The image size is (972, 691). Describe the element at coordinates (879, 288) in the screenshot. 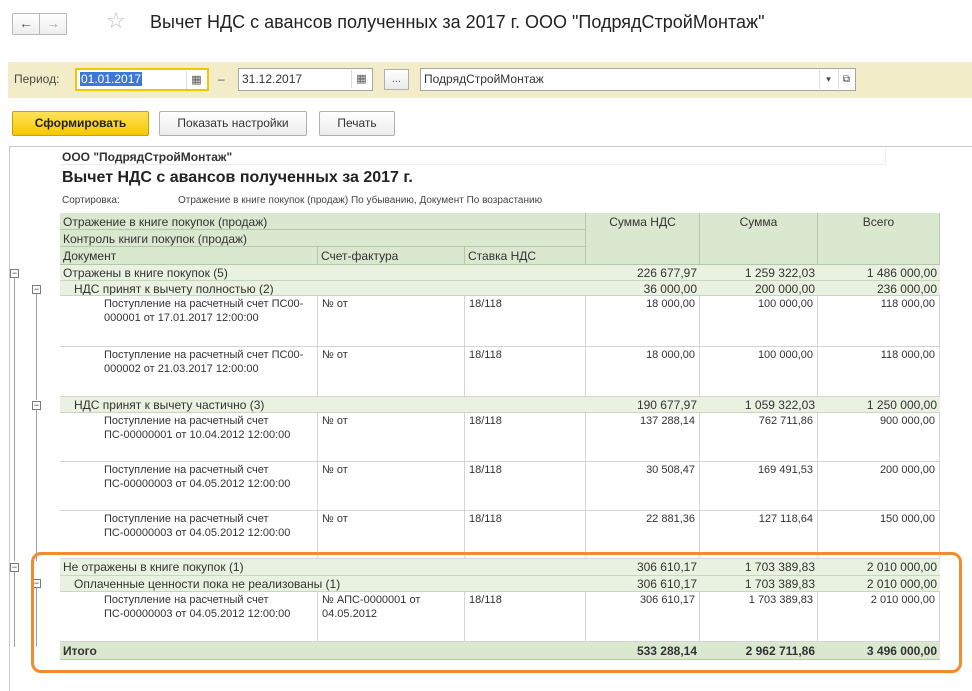

I see `subgroup-total: 236 000,00` at that location.